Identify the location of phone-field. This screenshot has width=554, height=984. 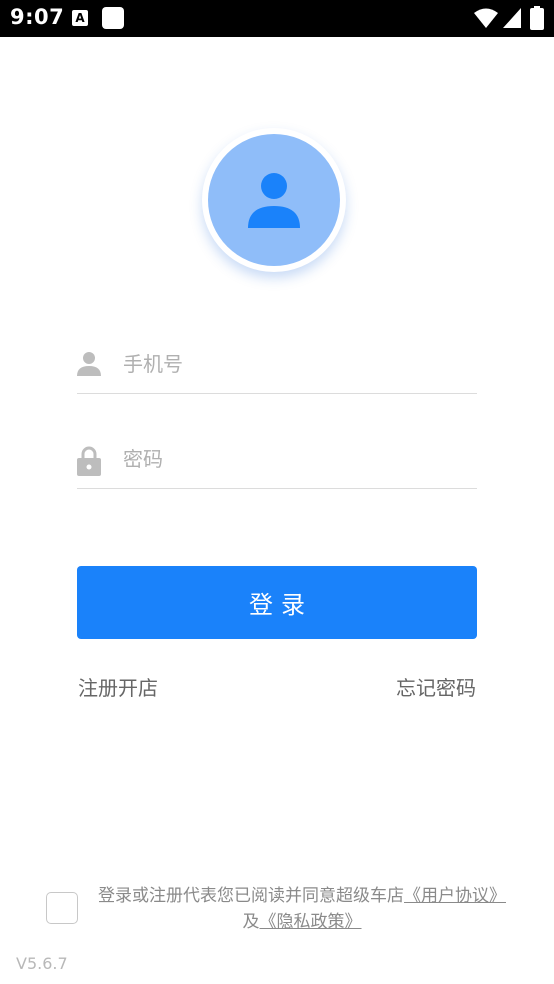
(277, 365).